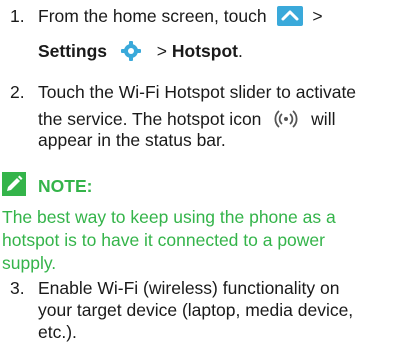 This screenshot has width=406, height=342. Describe the element at coordinates (290, 16) in the screenshot. I see `chevron-up-icon` at that location.